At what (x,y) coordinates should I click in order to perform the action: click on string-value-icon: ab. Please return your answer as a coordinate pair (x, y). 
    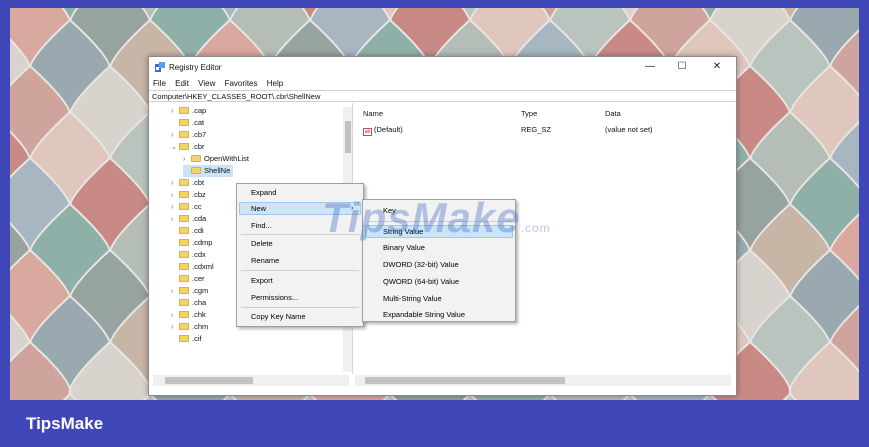
    Looking at the image, I should click on (367, 132).